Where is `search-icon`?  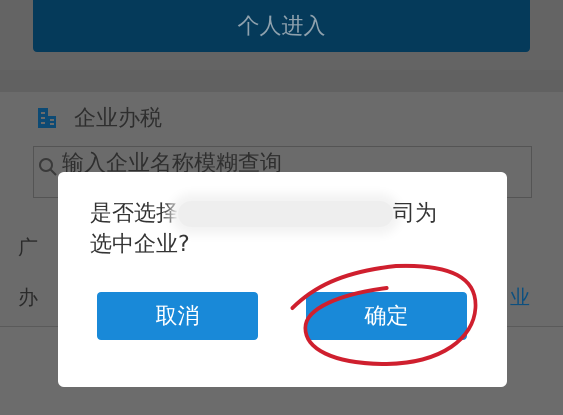 search-icon is located at coordinates (48, 167).